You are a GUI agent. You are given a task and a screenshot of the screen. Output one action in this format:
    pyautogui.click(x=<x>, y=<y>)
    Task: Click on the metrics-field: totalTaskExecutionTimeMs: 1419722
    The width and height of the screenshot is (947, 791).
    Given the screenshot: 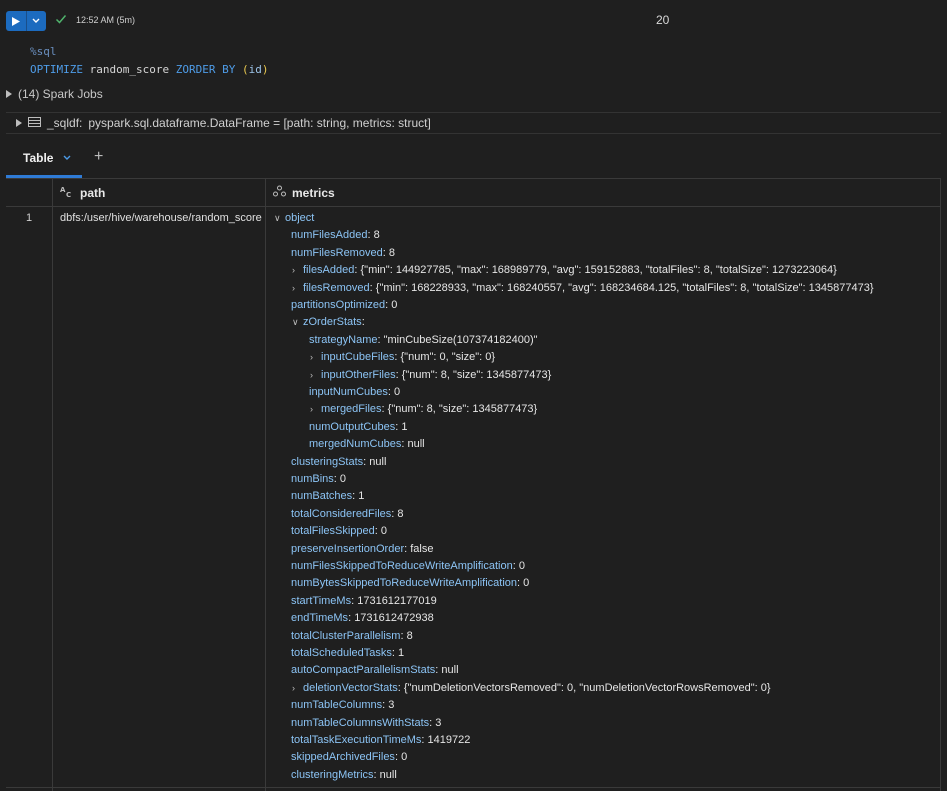 What is the action you would take?
    pyautogui.click(x=381, y=740)
    